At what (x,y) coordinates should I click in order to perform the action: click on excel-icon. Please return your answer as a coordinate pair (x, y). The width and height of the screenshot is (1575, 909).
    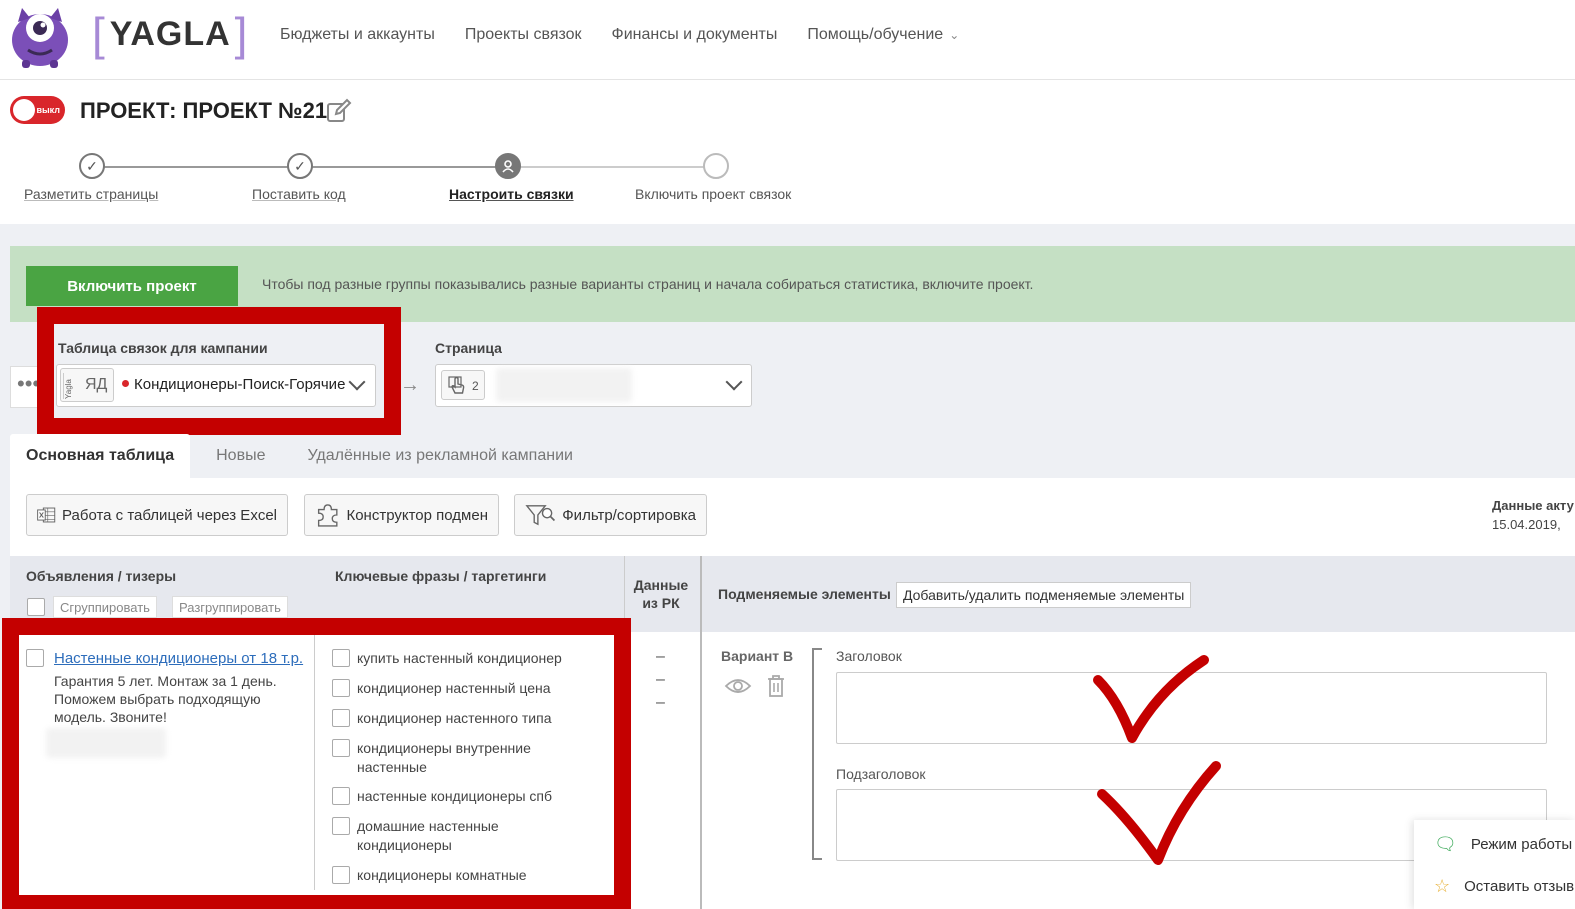
    Looking at the image, I should click on (46, 515).